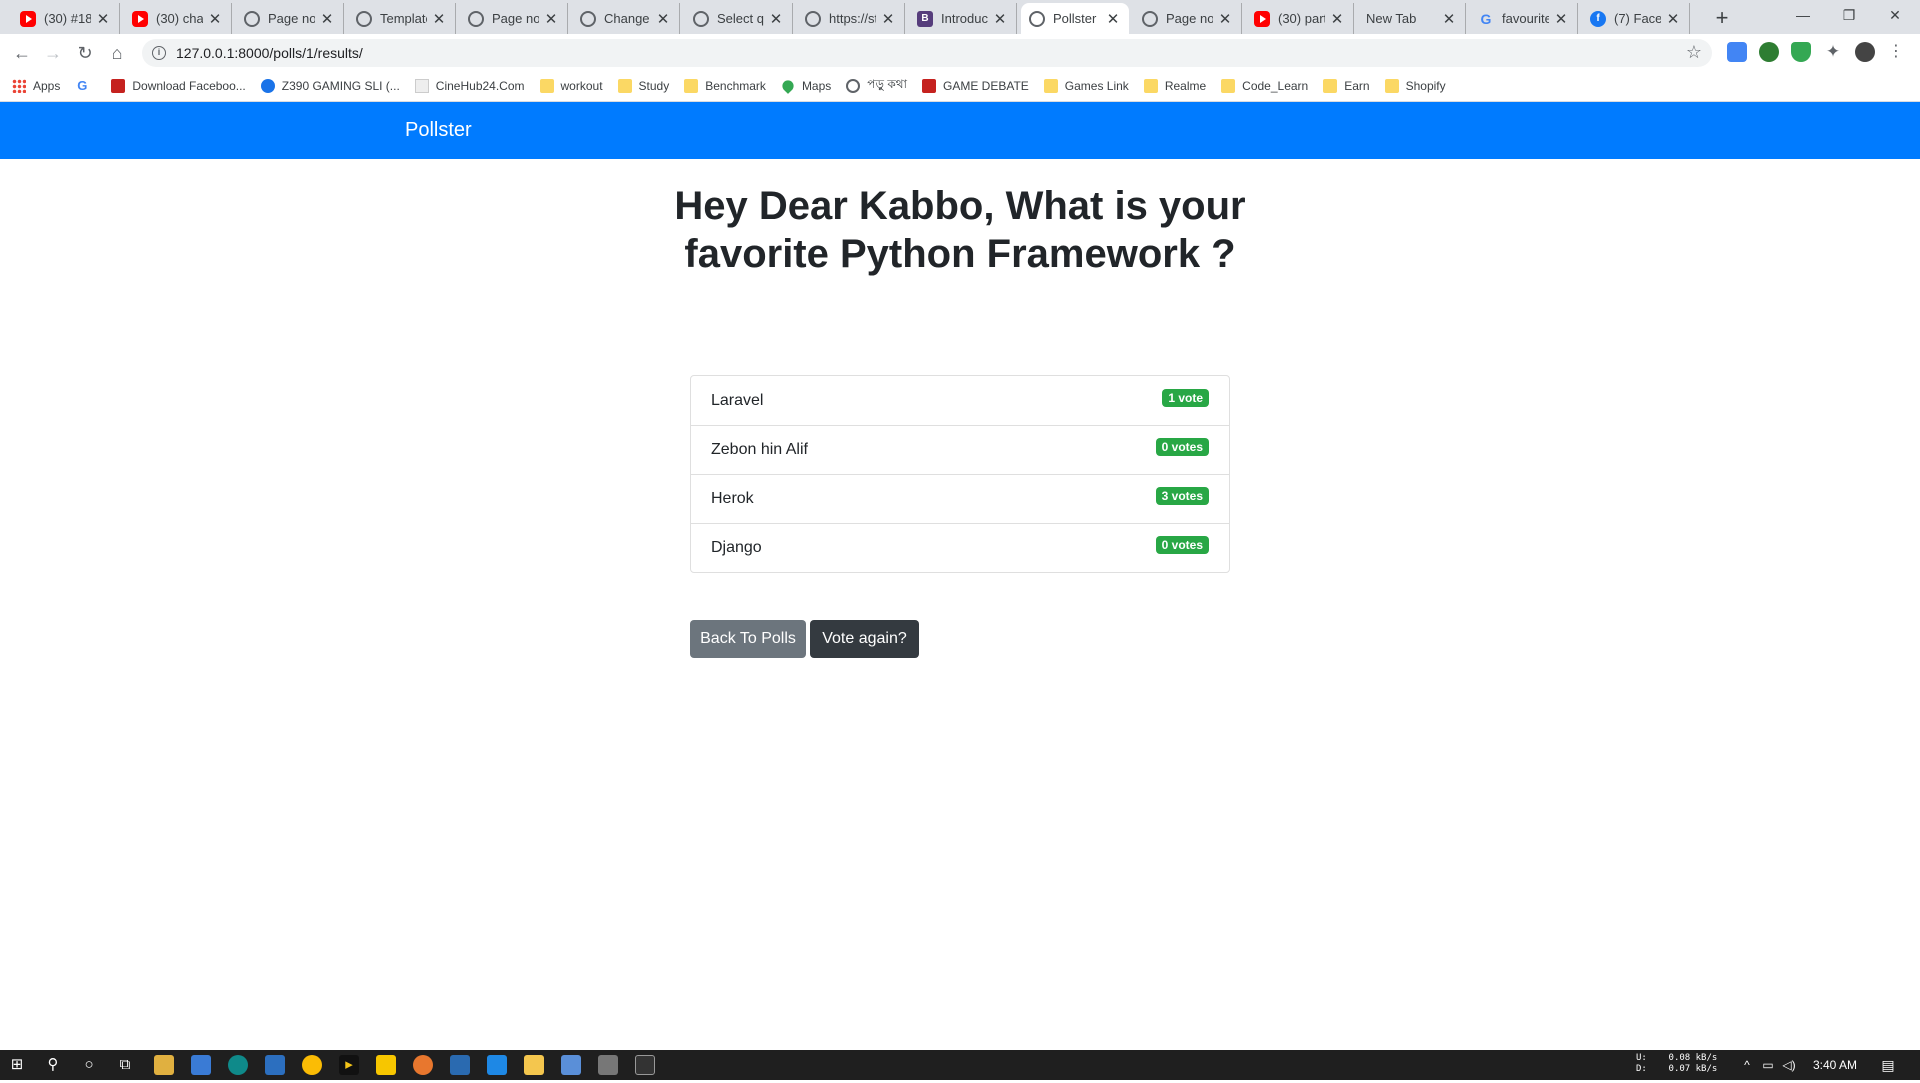 The height and width of the screenshot is (1083, 1920). What do you see at coordinates (1722, 18) in the screenshot?
I see `new-tab-button: +` at bounding box center [1722, 18].